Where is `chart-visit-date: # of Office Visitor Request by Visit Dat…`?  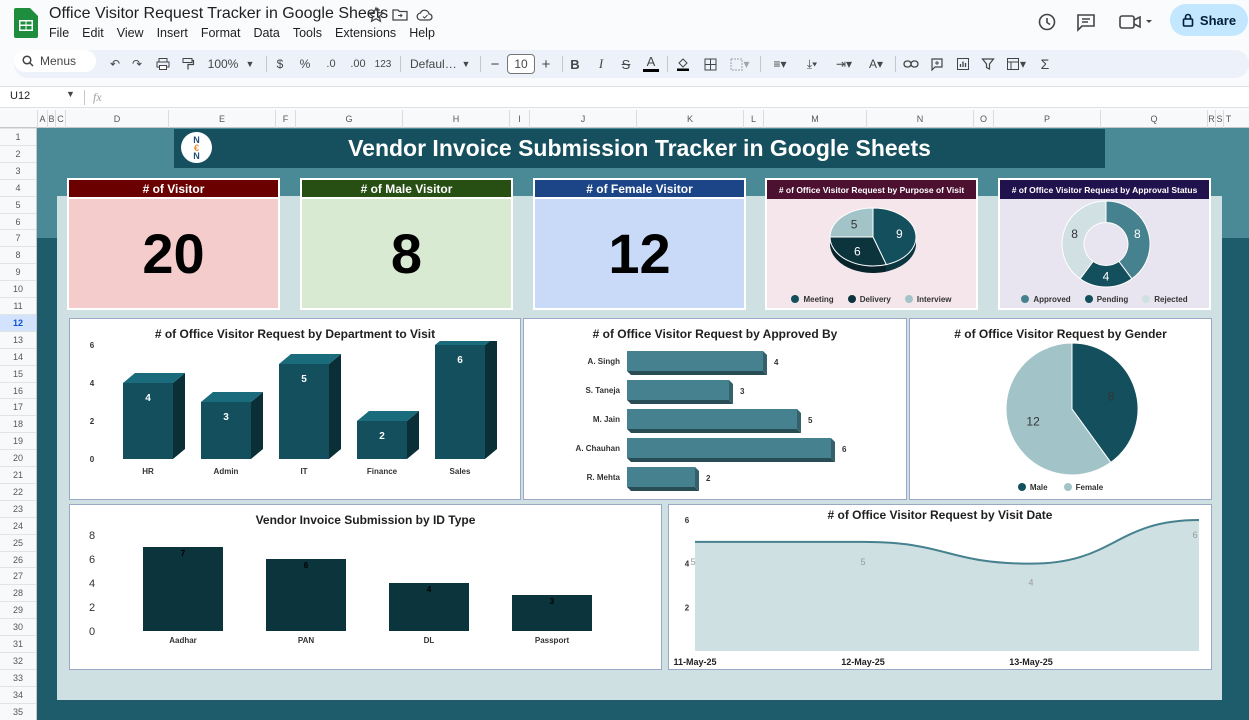 chart-visit-date: # of Office Visitor Request by Visit Dat… is located at coordinates (940, 587).